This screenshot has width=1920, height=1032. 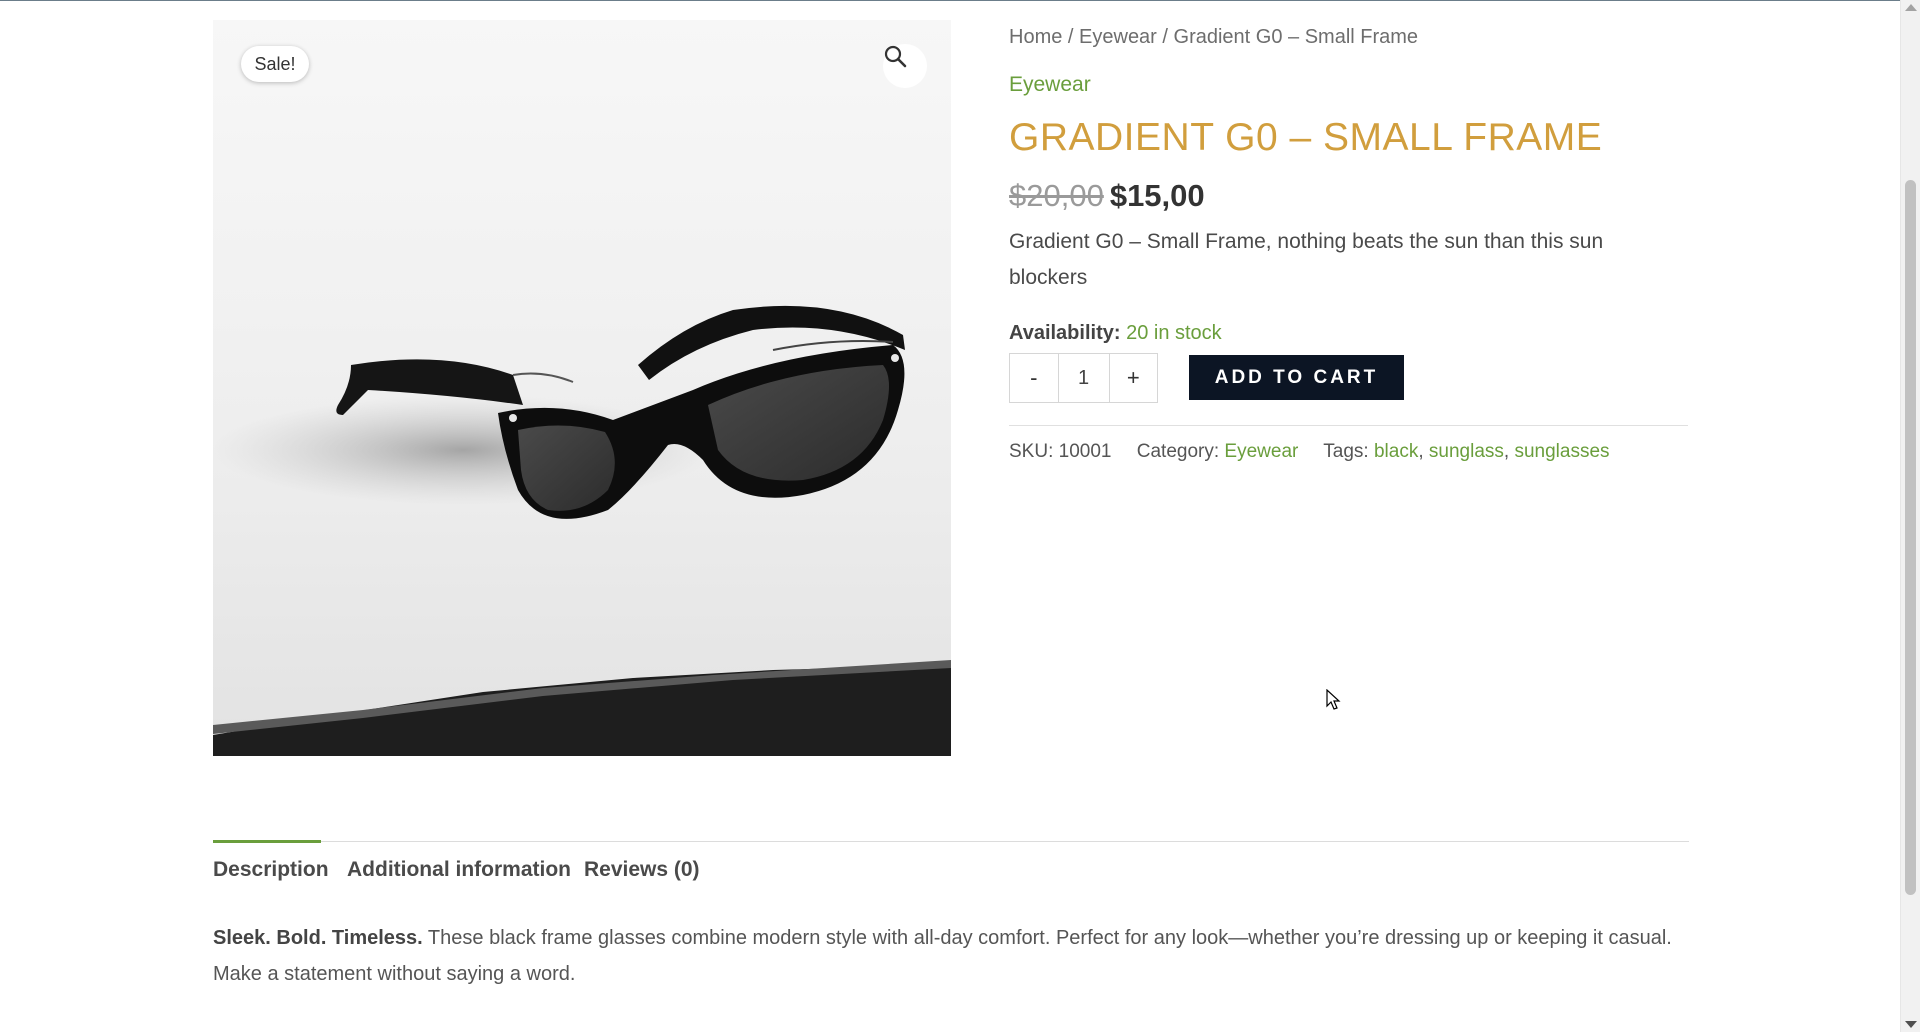 What do you see at coordinates (950, 0) in the screenshot?
I see `window-top-border` at bounding box center [950, 0].